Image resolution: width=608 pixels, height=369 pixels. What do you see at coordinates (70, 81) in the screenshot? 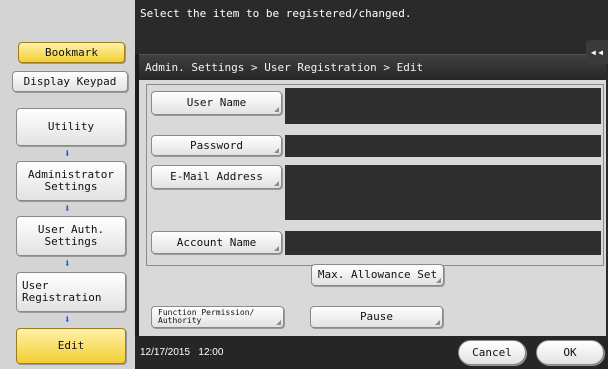
I see `display-keypad-button: Display Keypad` at bounding box center [70, 81].